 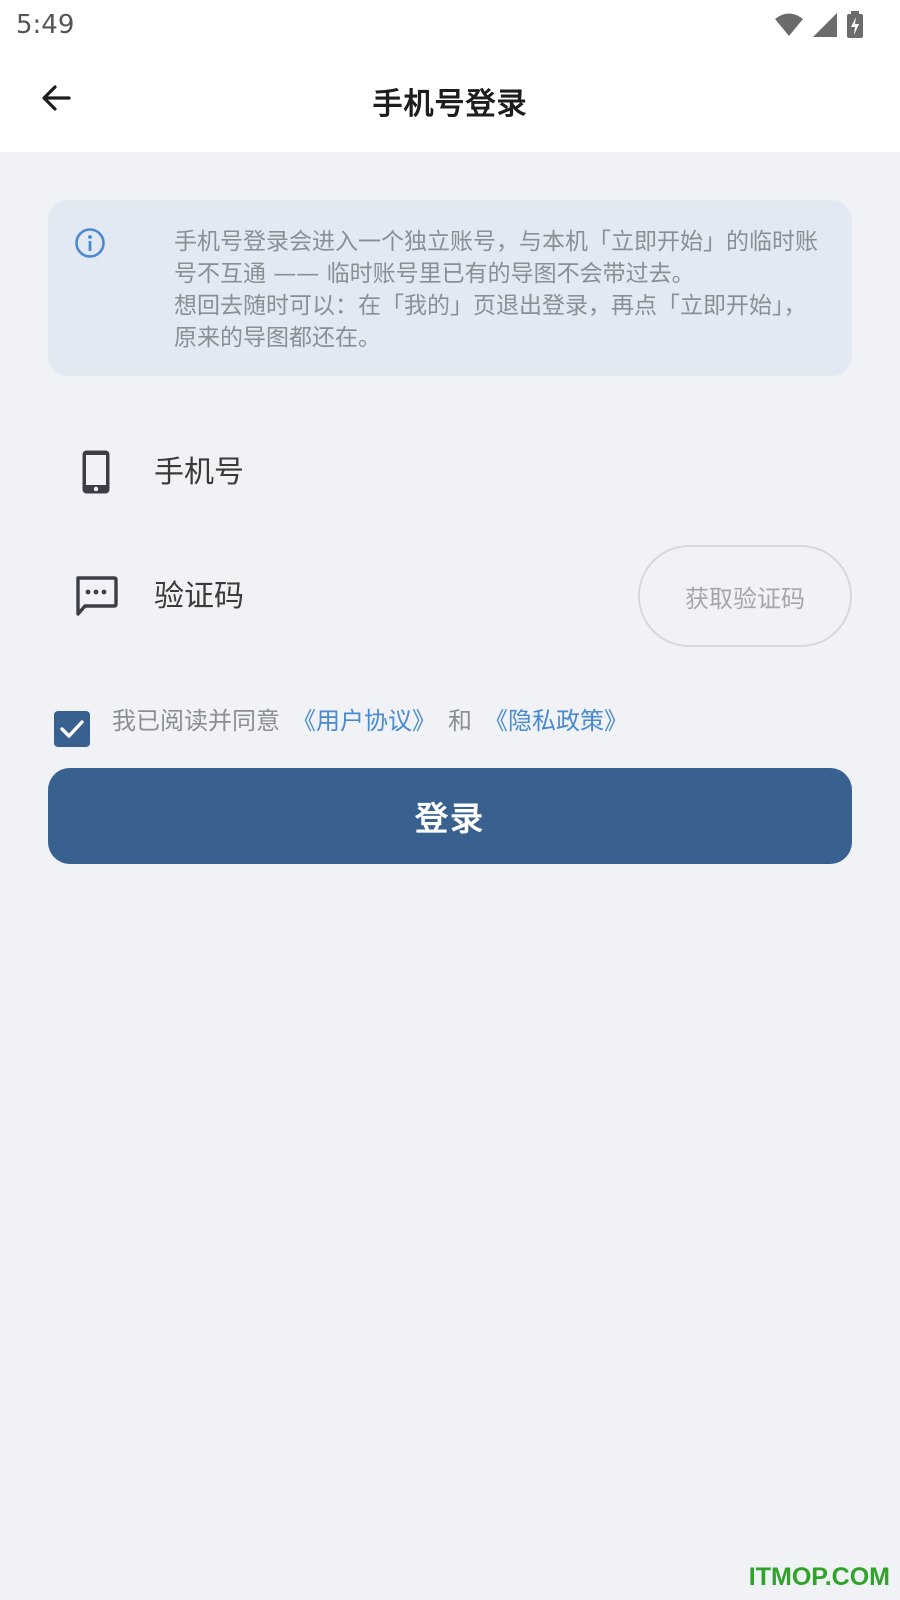 I want to click on message-dots-icon, so click(x=97, y=596).